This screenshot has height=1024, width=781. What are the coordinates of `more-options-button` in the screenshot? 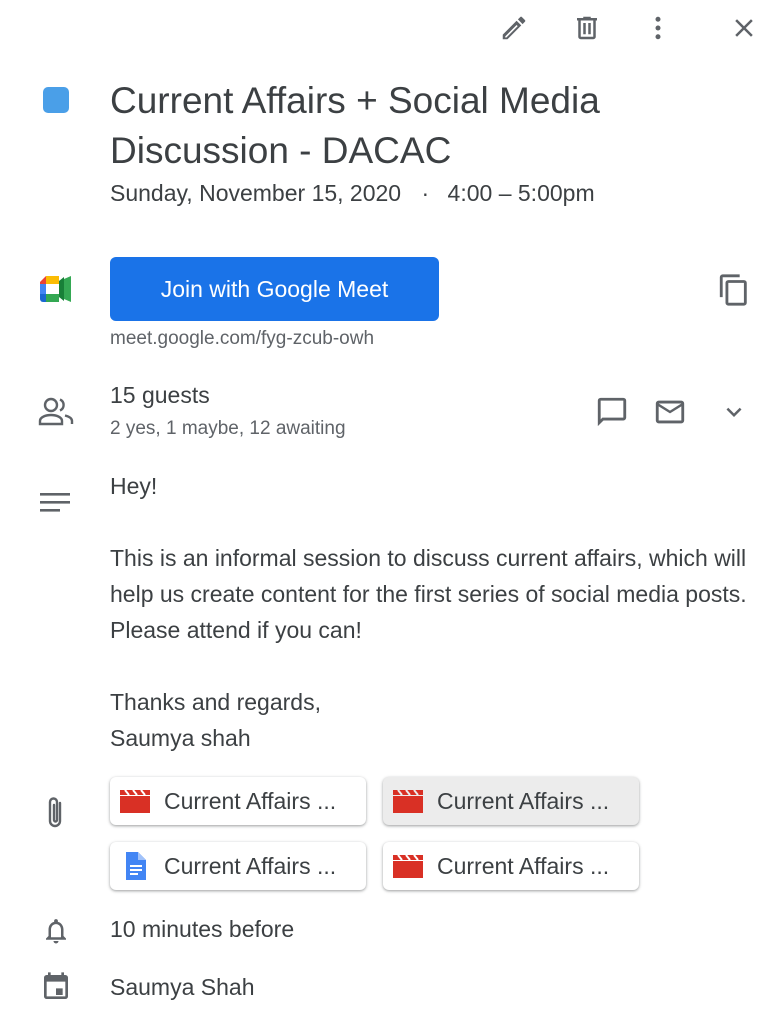 It's located at (658, 28).